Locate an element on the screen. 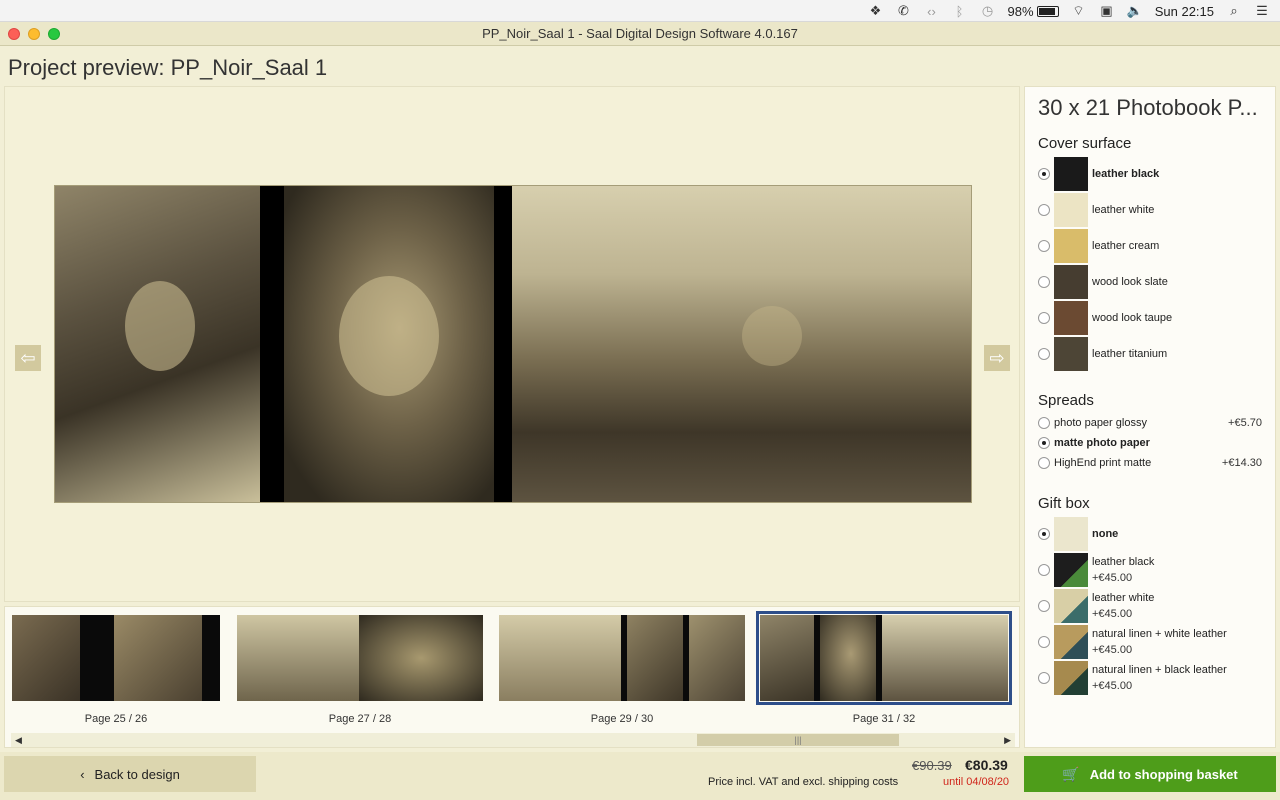 The height and width of the screenshot is (800, 1280). time-machine-icon: ◷ is located at coordinates (988, 11).